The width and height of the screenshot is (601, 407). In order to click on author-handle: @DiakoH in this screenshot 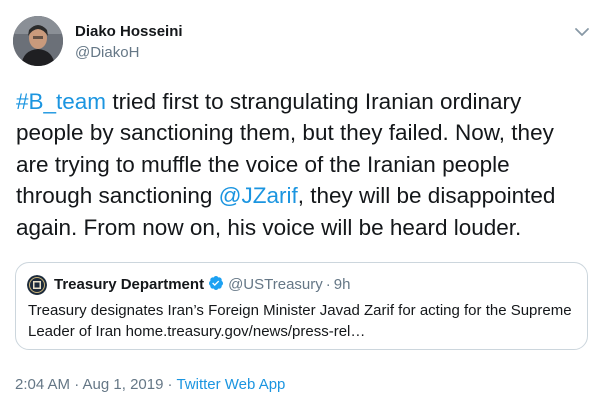, I will do `click(107, 52)`.